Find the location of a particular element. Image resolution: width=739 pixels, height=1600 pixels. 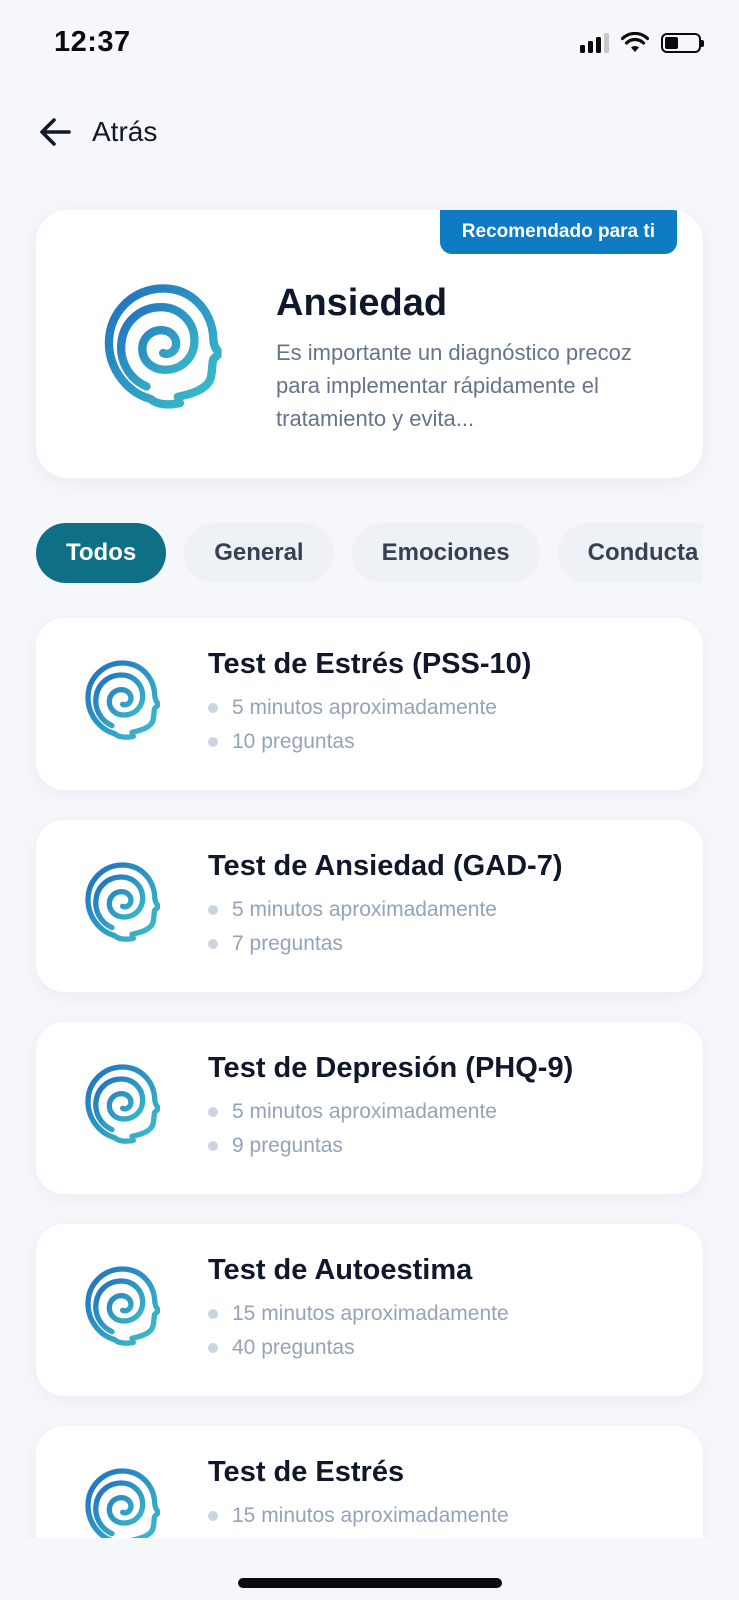

status-time: 12:37 is located at coordinates (92, 42).